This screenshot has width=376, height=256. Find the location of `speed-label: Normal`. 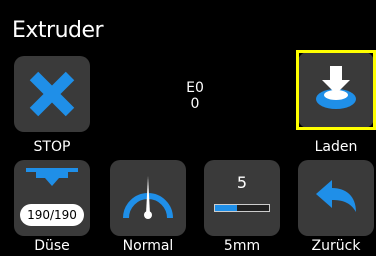

speed-label: Normal is located at coordinates (148, 246).